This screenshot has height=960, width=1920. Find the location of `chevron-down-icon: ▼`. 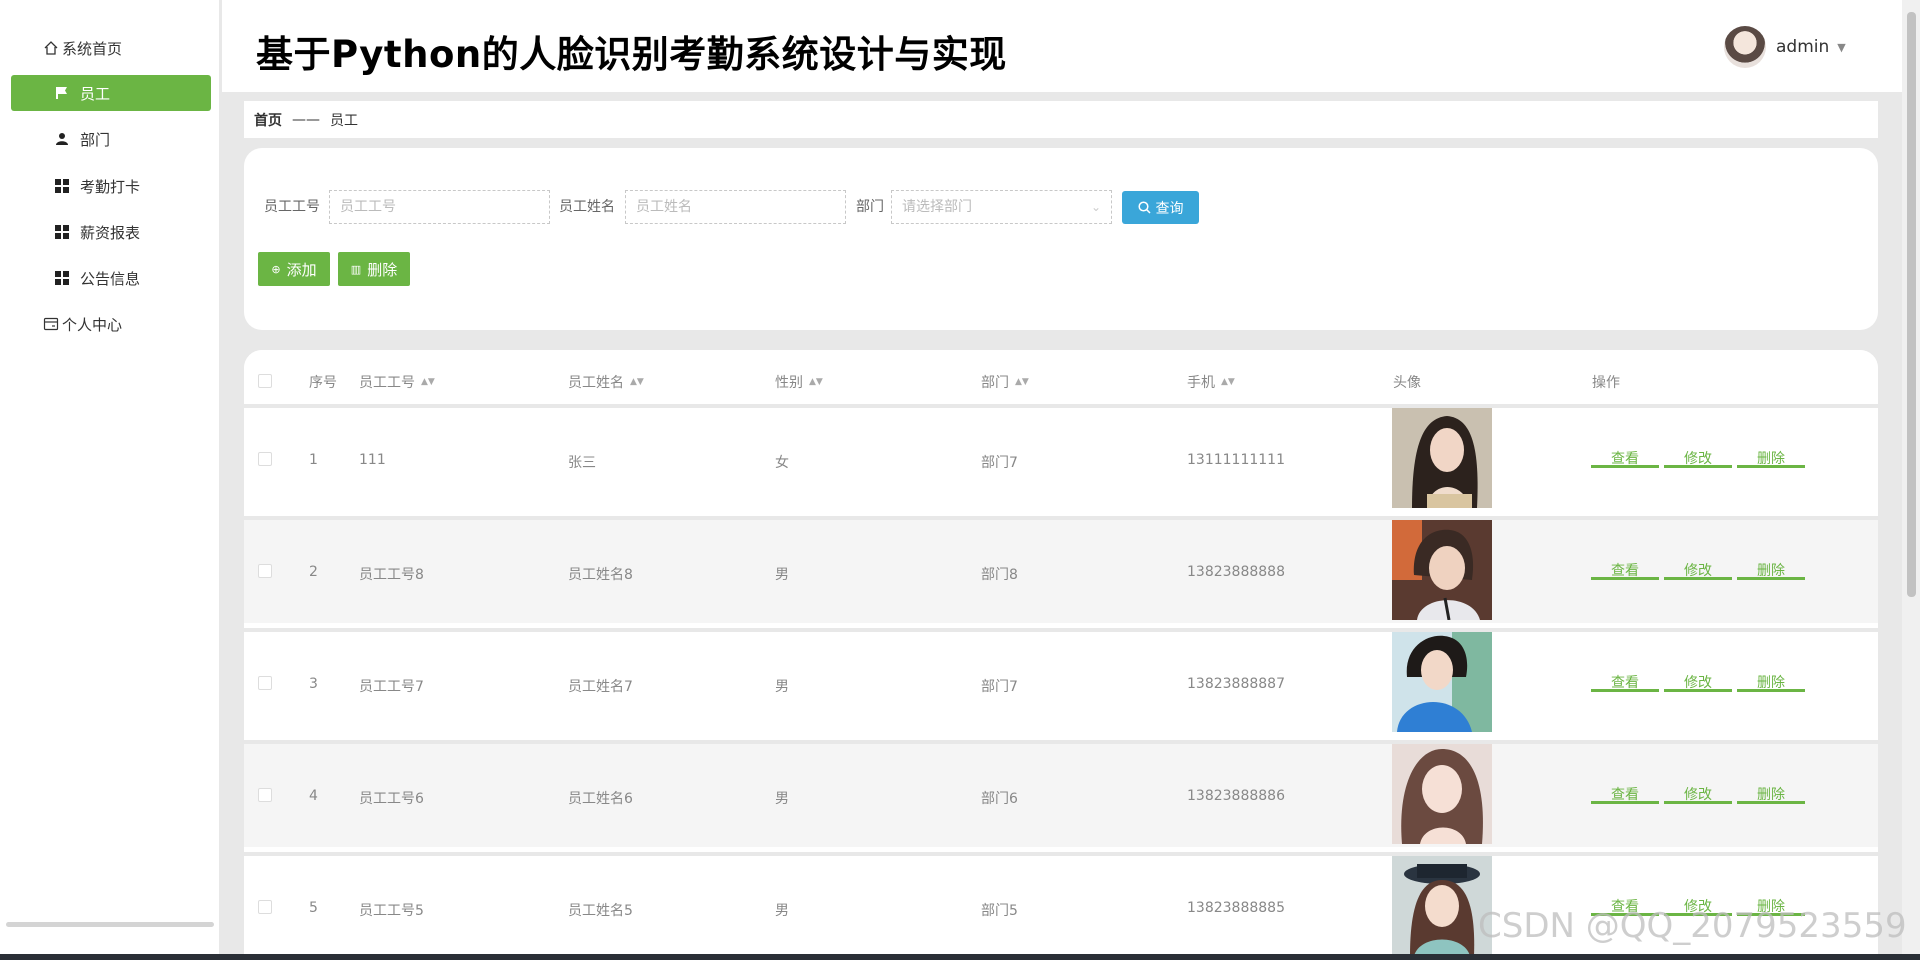

chevron-down-icon: ▼ is located at coordinates (1841, 47).